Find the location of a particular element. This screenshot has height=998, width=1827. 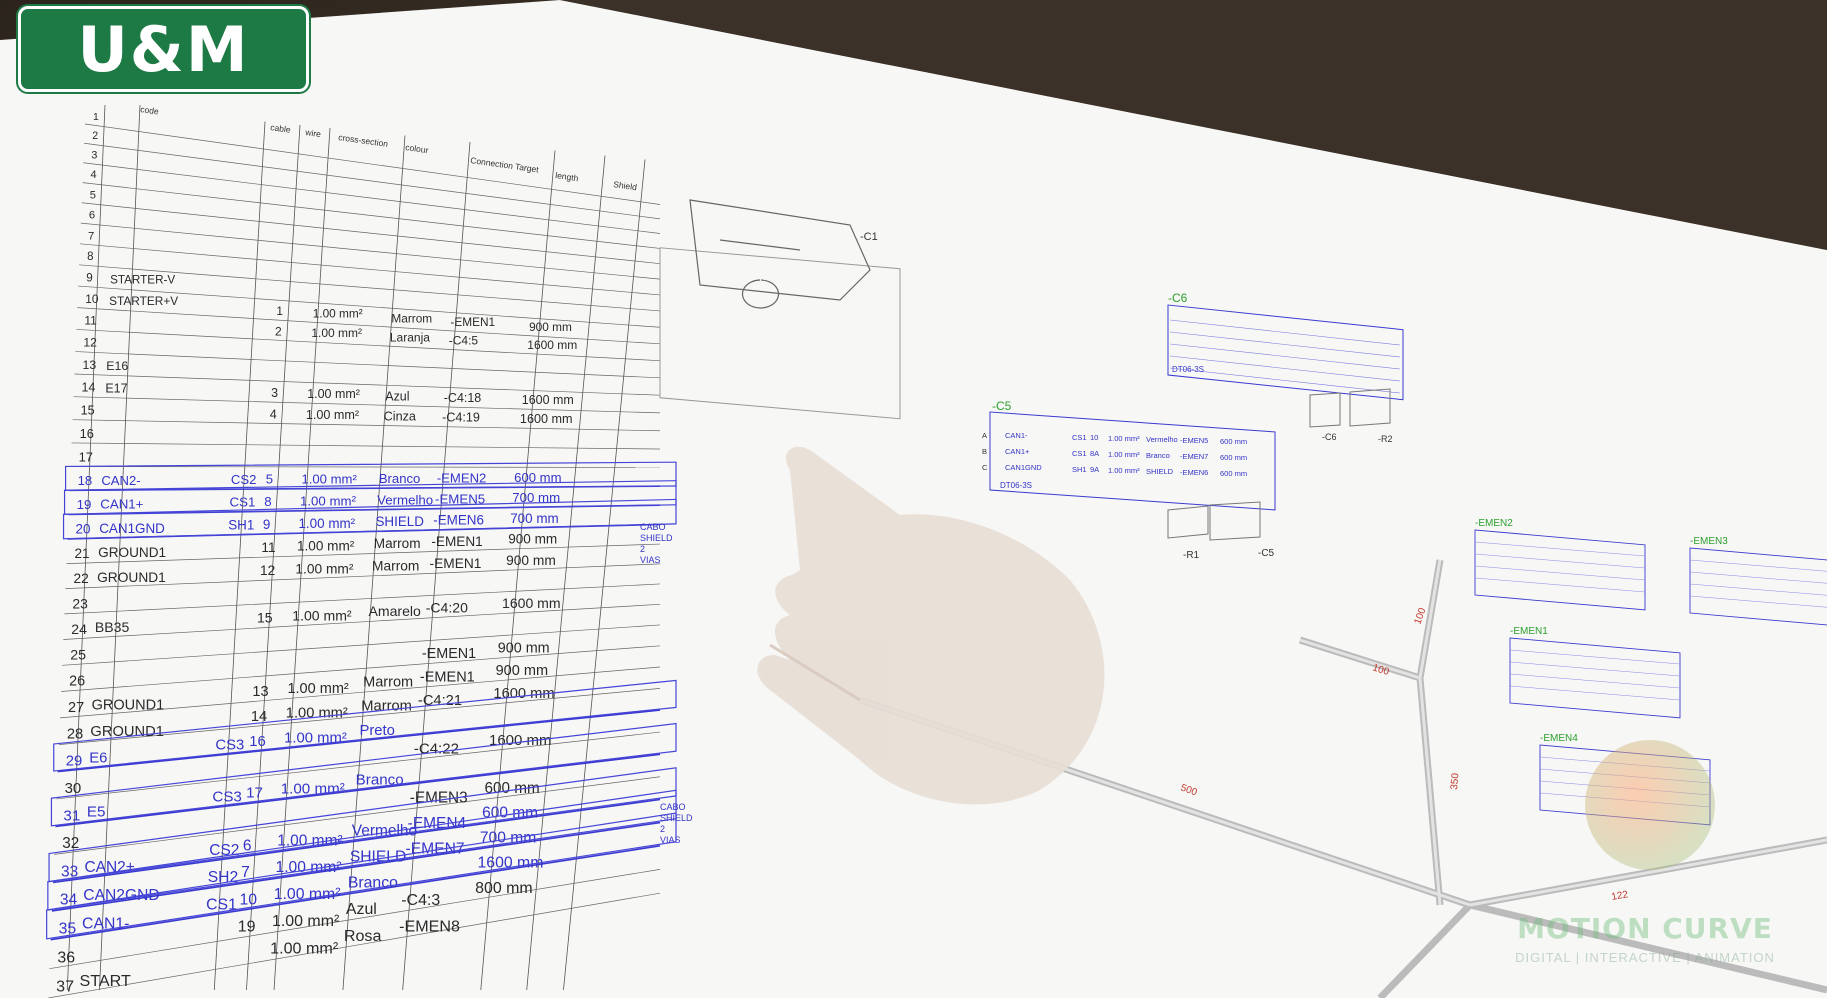

emen-label: -EMEN2 is located at coordinates (1494, 523).